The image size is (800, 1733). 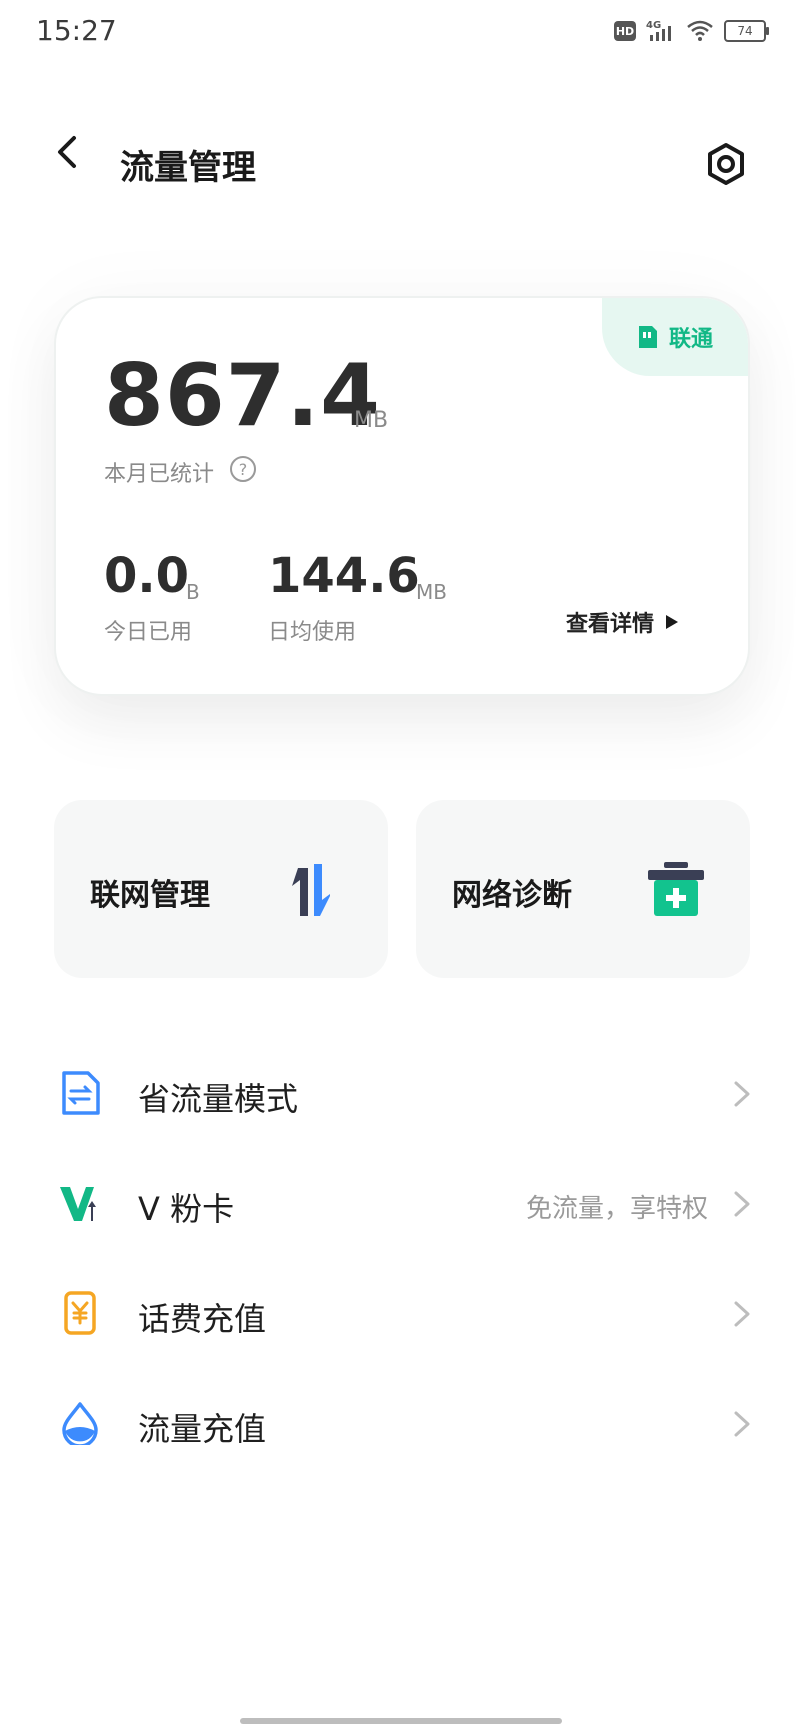 What do you see at coordinates (647, 337) in the screenshot?
I see `sim-card-icon` at bounding box center [647, 337].